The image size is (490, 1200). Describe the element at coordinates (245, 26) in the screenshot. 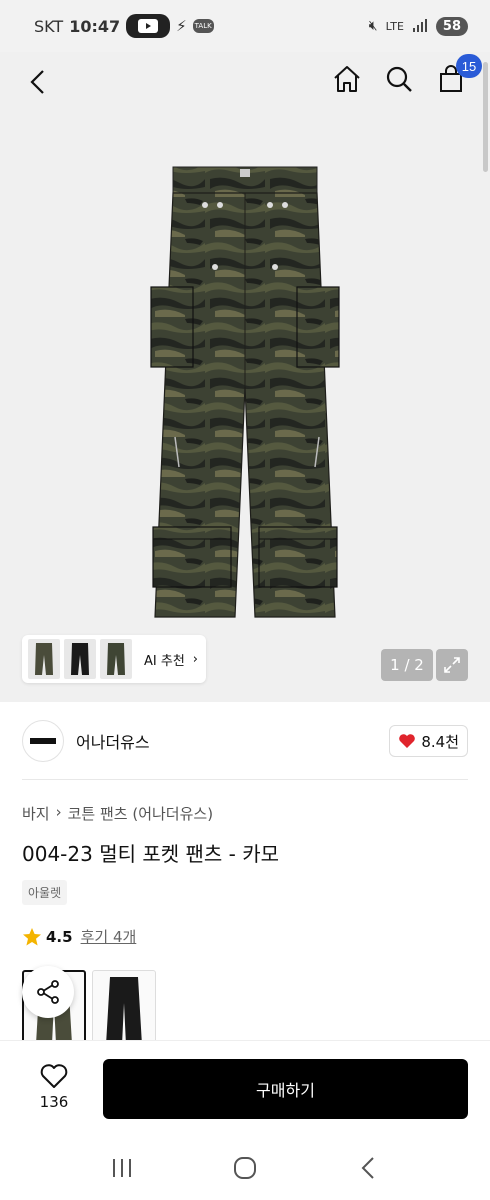

I see `status-bar: SKT 10:47 ⚡ TALK 🔇︎ LTE 58` at that location.